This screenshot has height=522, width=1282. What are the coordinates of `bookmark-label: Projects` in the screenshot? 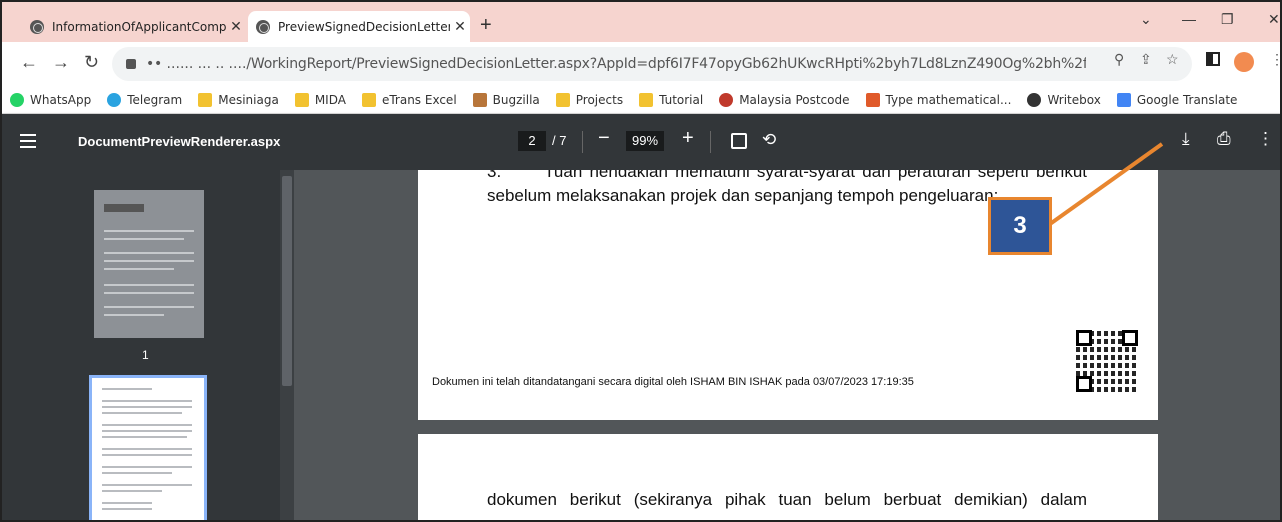 It's located at (599, 99).